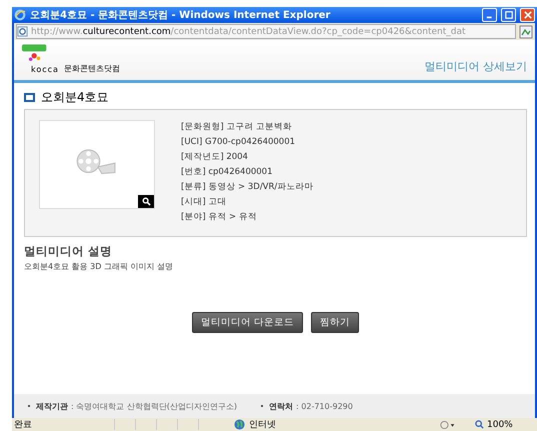 The width and height of the screenshot is (537, 431). What do you see at coordinates (23, 425) in the screenshot?
I see `status-text: 완료` at bounding box center [23, 425].